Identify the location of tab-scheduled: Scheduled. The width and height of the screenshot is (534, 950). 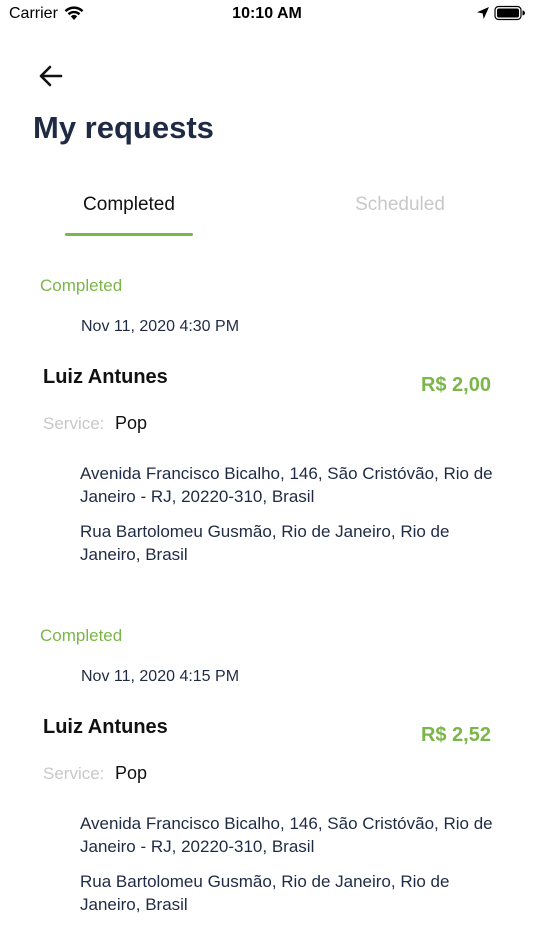
(400, 205).